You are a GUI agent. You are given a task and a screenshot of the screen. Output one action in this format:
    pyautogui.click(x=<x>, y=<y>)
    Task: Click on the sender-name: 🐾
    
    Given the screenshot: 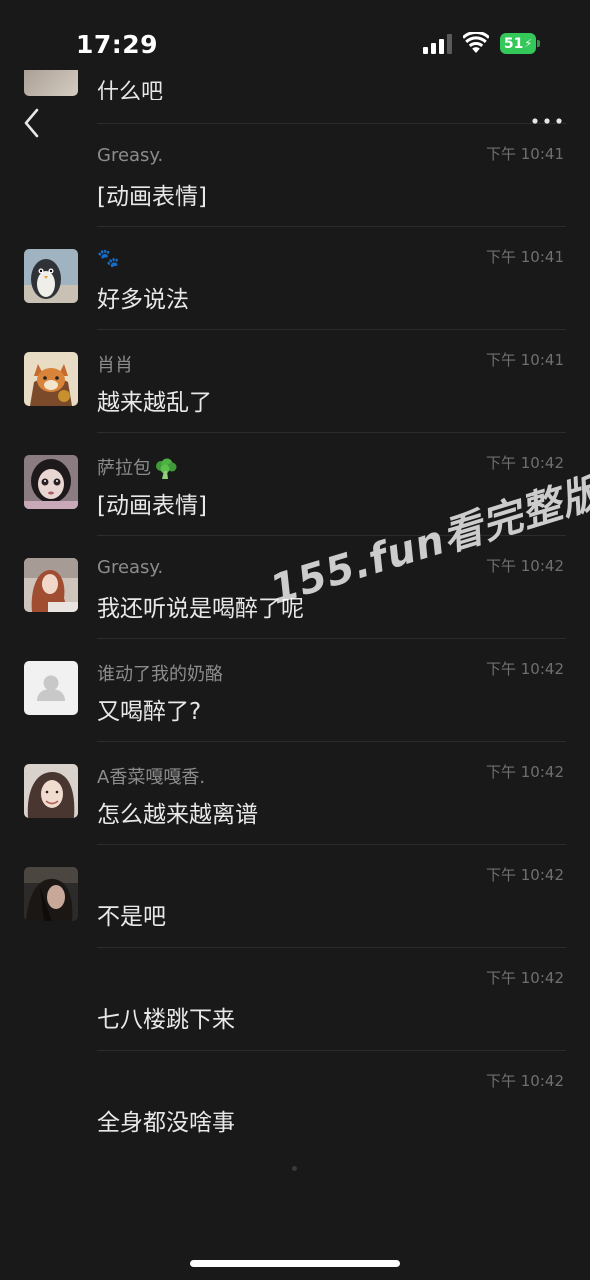 What is the action you would take?
    pyautogui.click(x=108, y=258)
    